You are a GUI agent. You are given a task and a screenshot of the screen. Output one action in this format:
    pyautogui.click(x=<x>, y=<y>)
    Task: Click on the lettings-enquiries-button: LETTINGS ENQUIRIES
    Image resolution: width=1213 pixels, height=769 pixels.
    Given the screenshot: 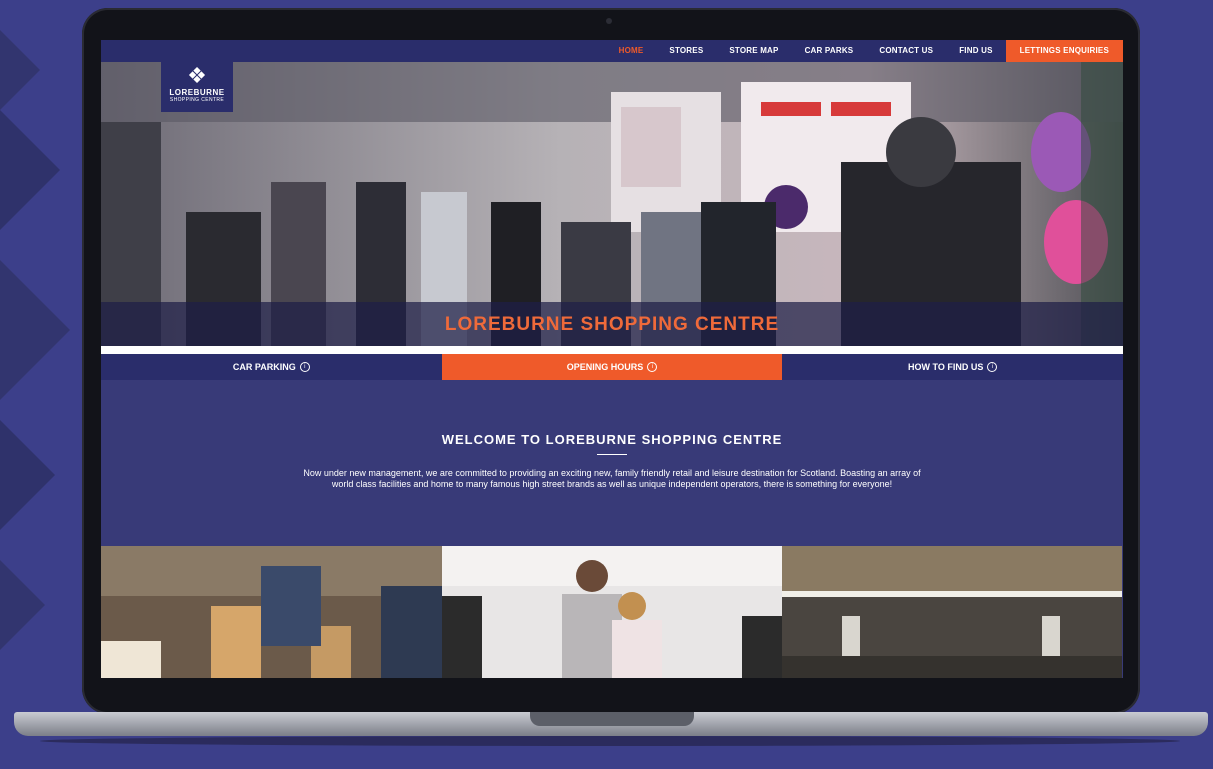 What is the action you would take?
    pyautogui.click(x=1064, y=51)
    